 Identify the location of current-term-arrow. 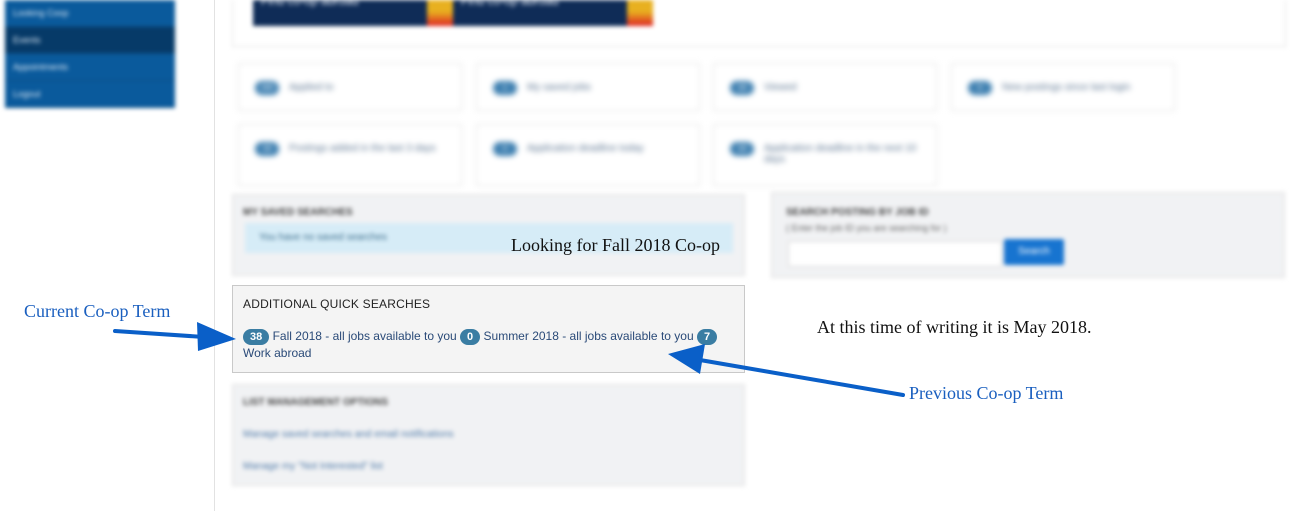
(174, 336).